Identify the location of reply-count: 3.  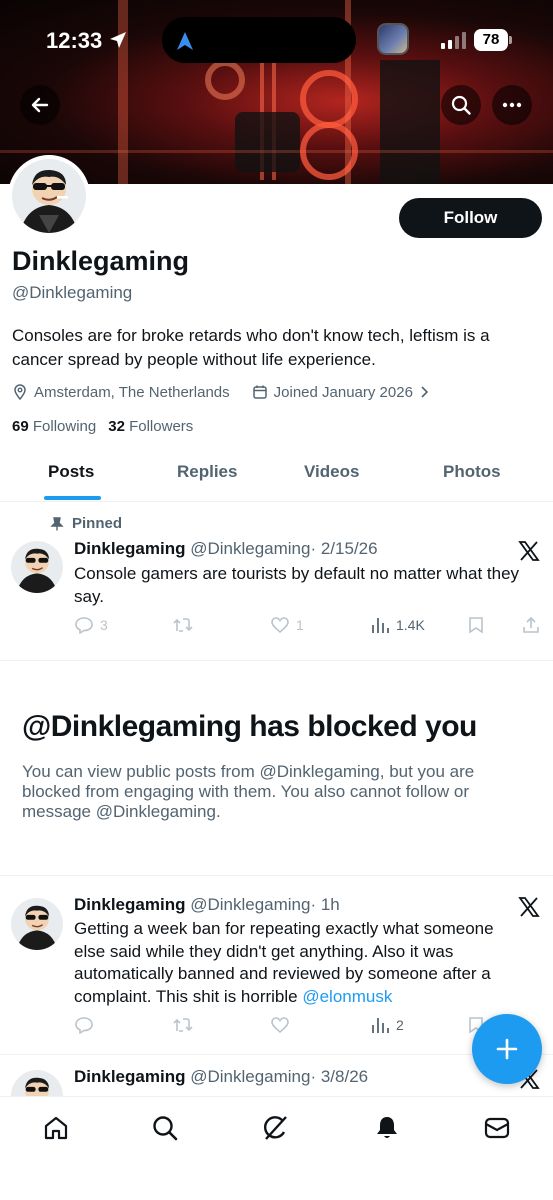
(104, 625).